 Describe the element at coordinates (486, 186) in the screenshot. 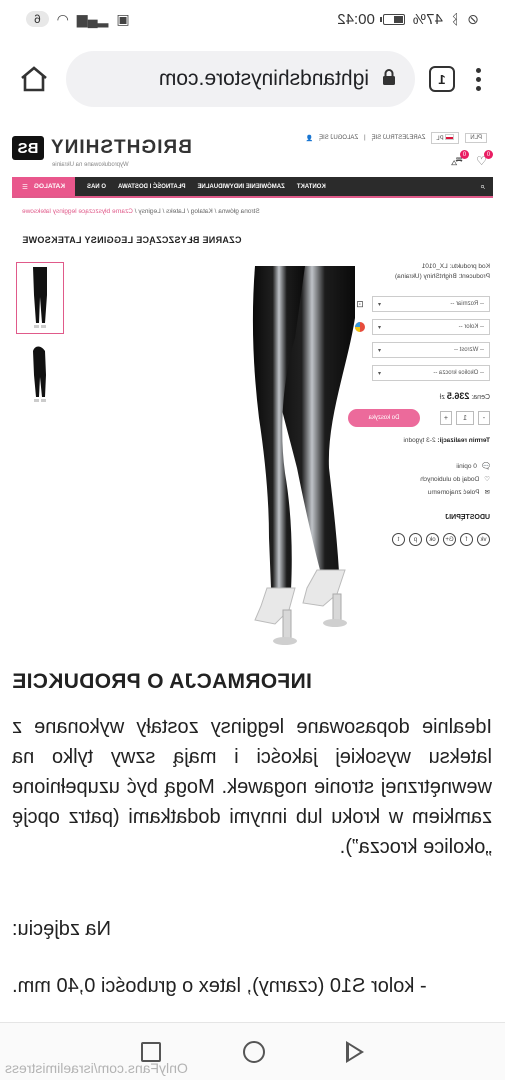

I see `search-icon: ⌕` at that location.